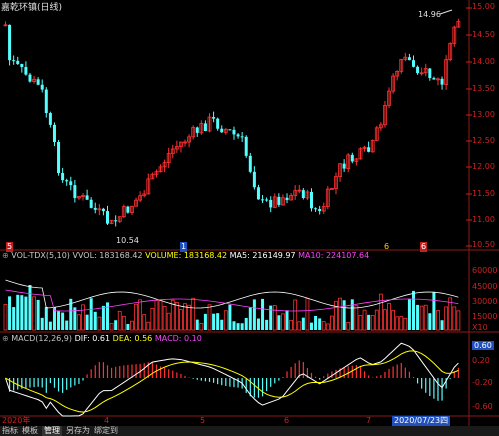  Describe the element at coordinates (249, 431) in the screenshot. I see `bottom-toolbar: 指标 模板 管理 另存为 绑定到` at that location.